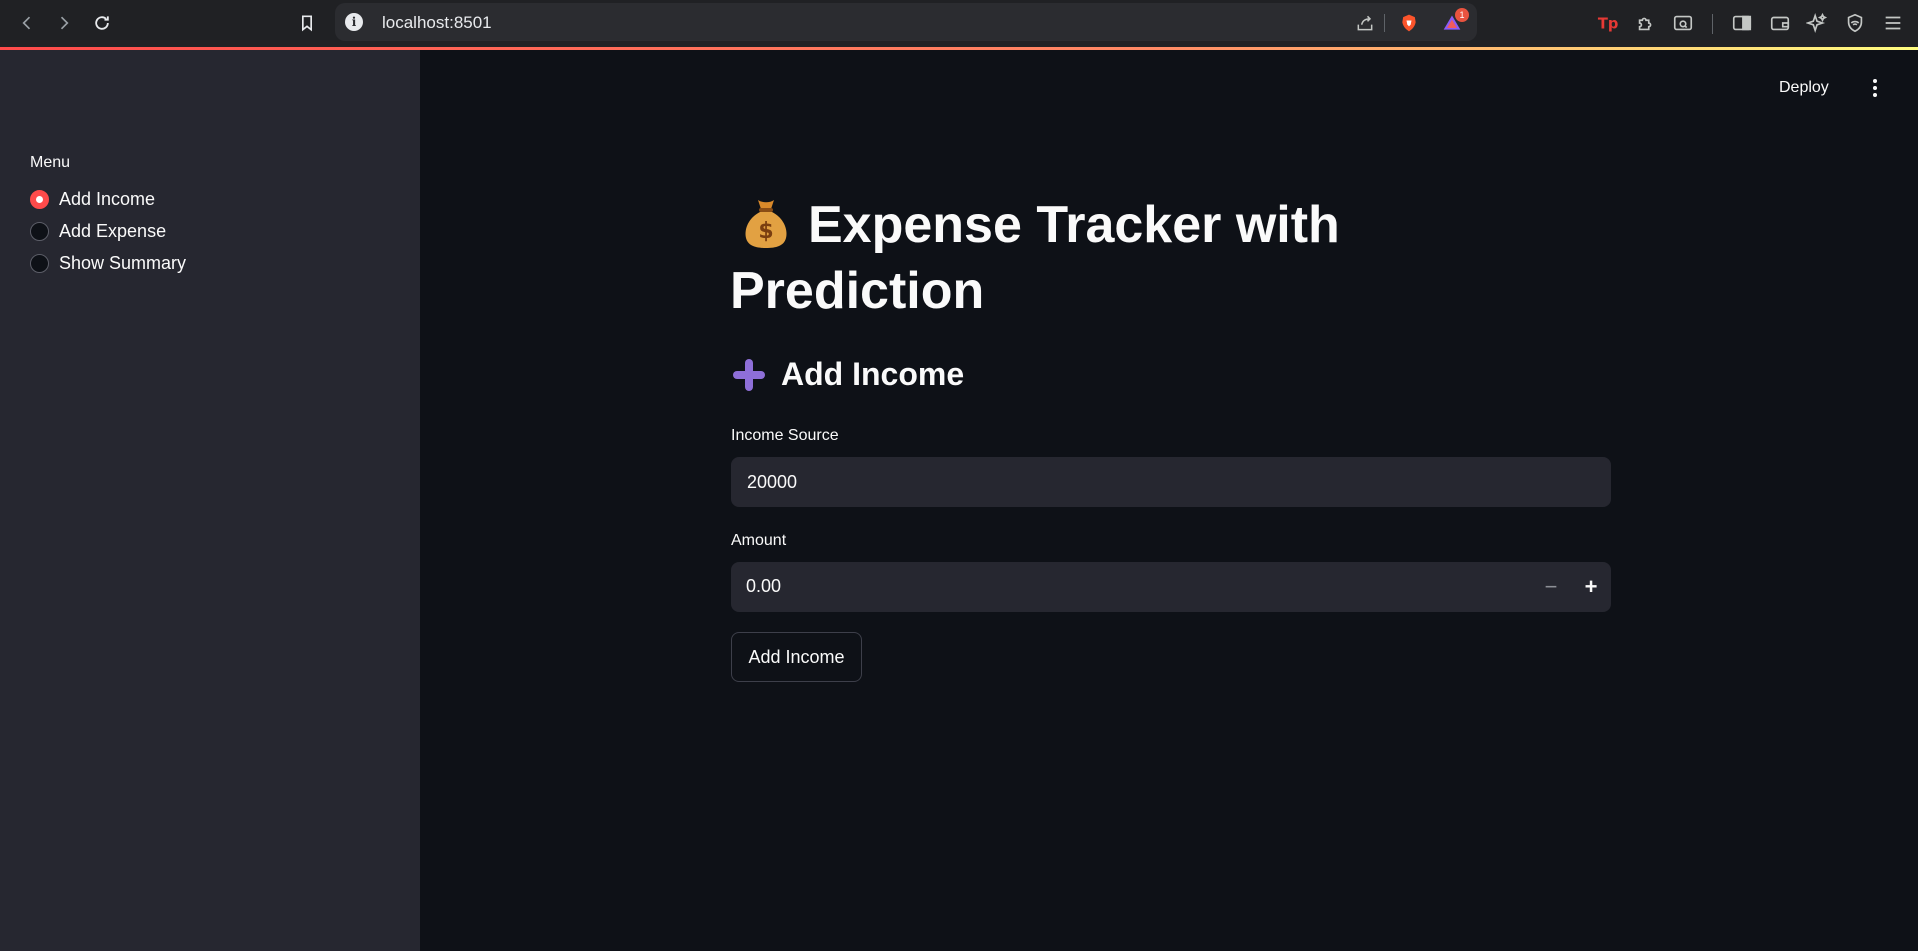 This screenshot has width=1918, height=951. Describe the element at coordinates (1646, 23) in the screenshot. I see `extensions-puzzle-icon` at that location.